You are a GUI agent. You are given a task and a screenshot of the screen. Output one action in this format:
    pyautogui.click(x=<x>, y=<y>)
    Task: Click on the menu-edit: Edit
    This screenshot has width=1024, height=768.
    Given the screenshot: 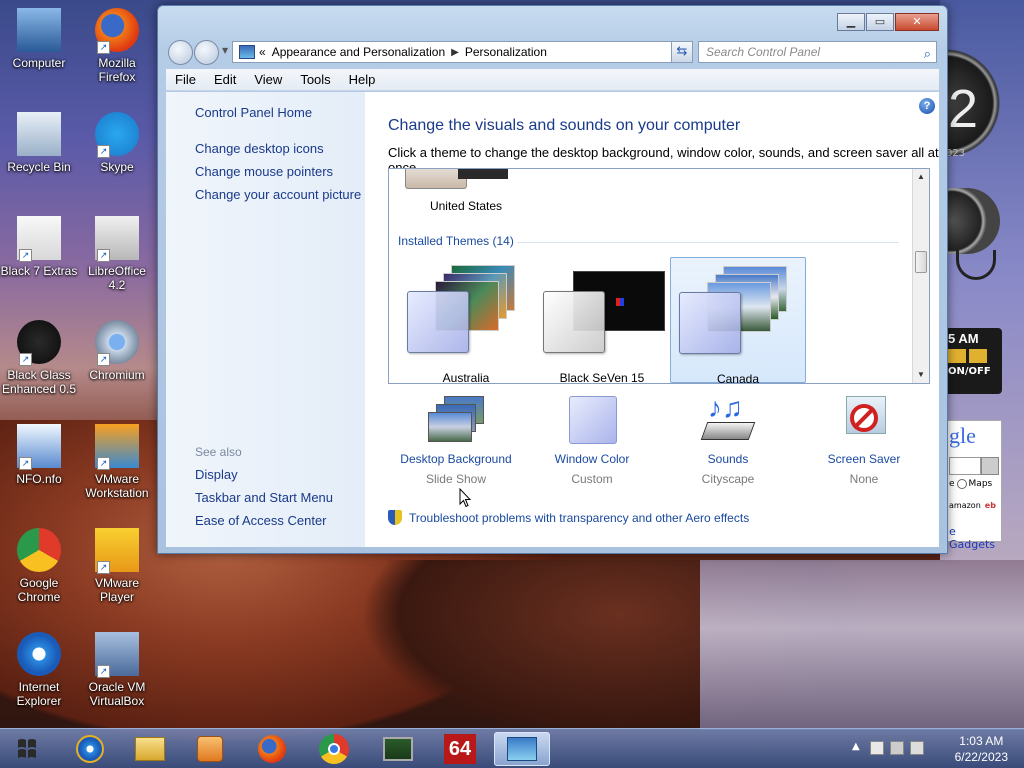 What is the action you would take?
    pyautogui.click(x=225, y=79)
    